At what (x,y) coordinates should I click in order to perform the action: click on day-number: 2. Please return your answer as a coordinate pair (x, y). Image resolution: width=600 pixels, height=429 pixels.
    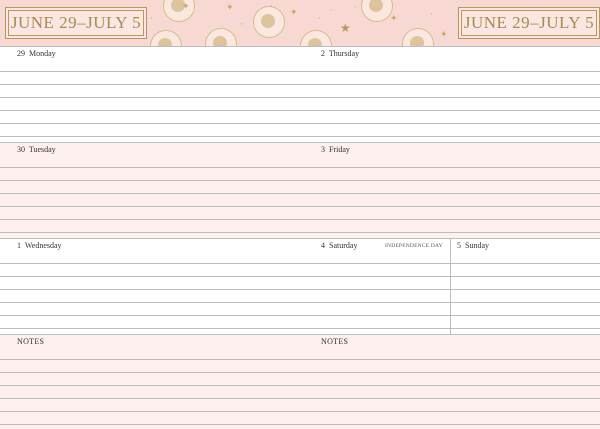
    Looking at the image, I should click on (323, 53).